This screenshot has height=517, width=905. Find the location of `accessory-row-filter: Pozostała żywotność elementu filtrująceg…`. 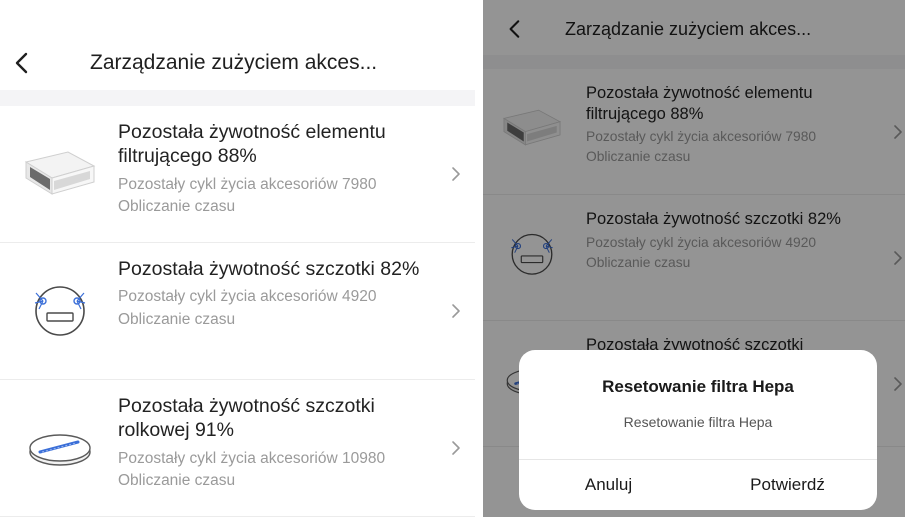

accessory-row-filter: Pozostała żywotność elementu filtrująceg… is located at coordinates (237, 174).